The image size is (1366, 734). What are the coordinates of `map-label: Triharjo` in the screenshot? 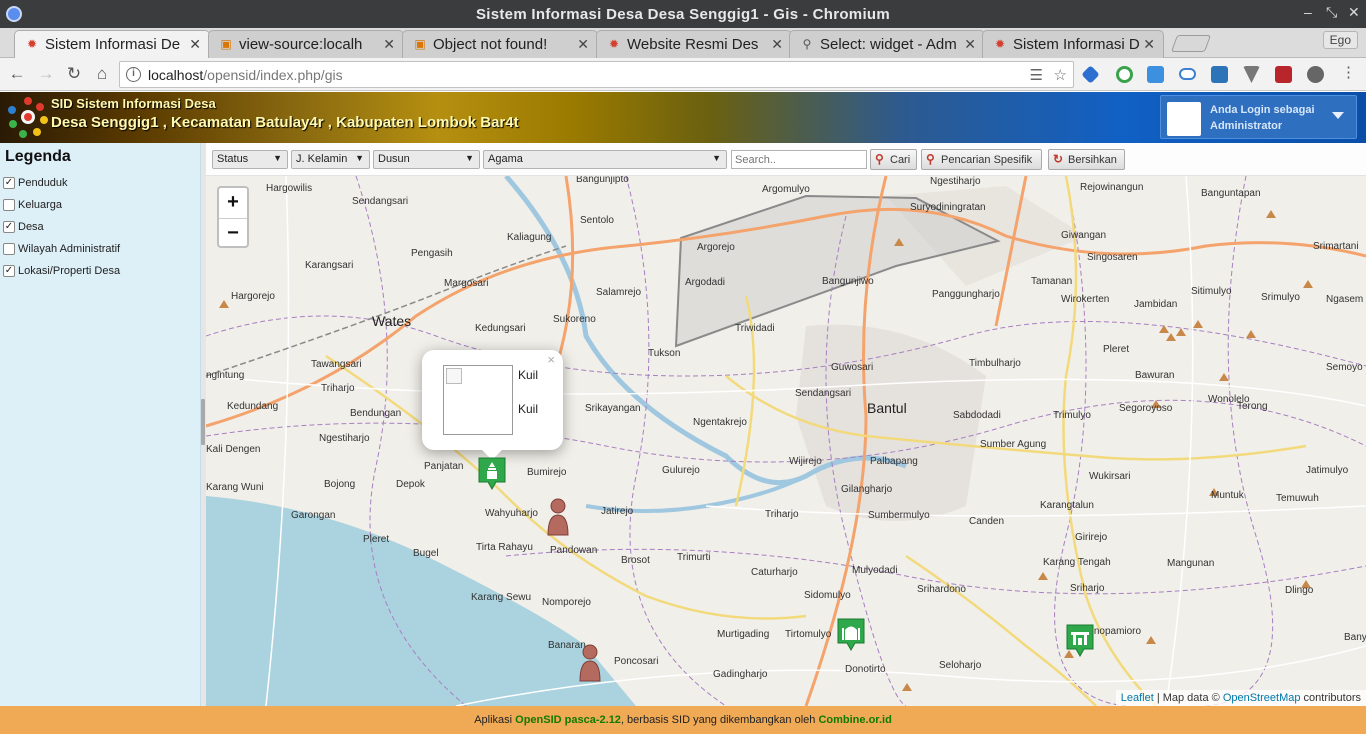 It's located at (782, 514).